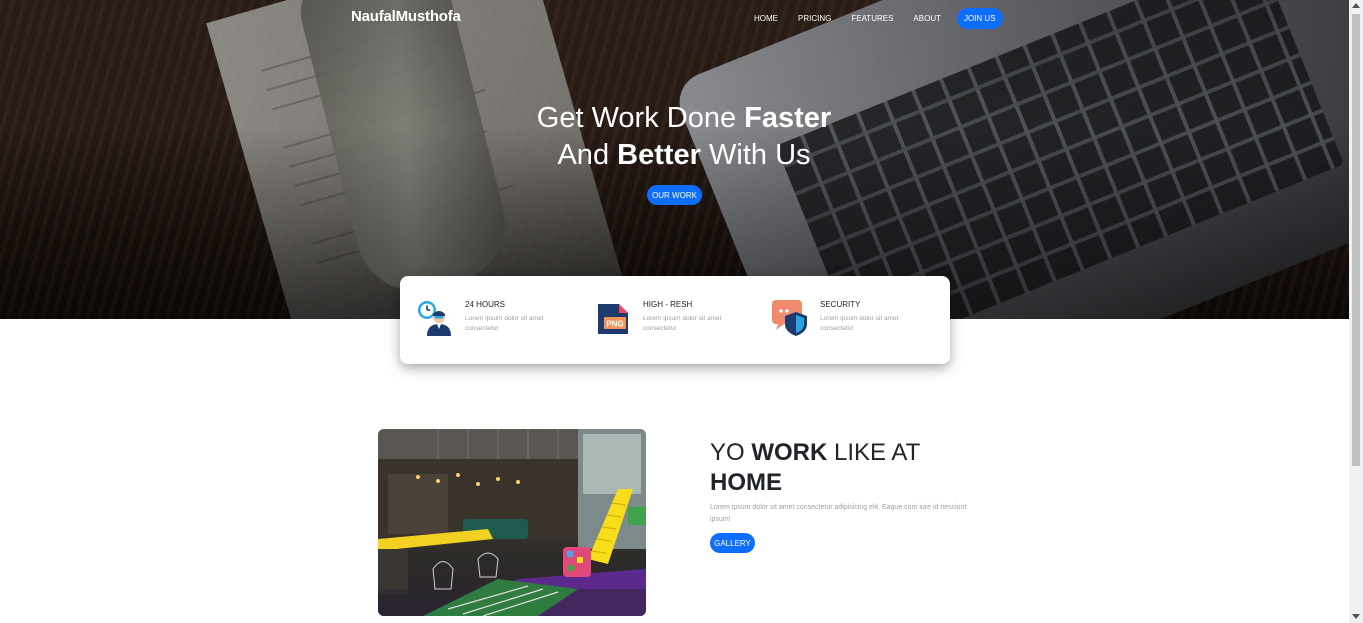 Image resolution: width=1363 pixels, height=623 pixels. Describe the element at coordinates (814, 18) in the screenshot. I see `nav-pricing: PRICING` at that location.